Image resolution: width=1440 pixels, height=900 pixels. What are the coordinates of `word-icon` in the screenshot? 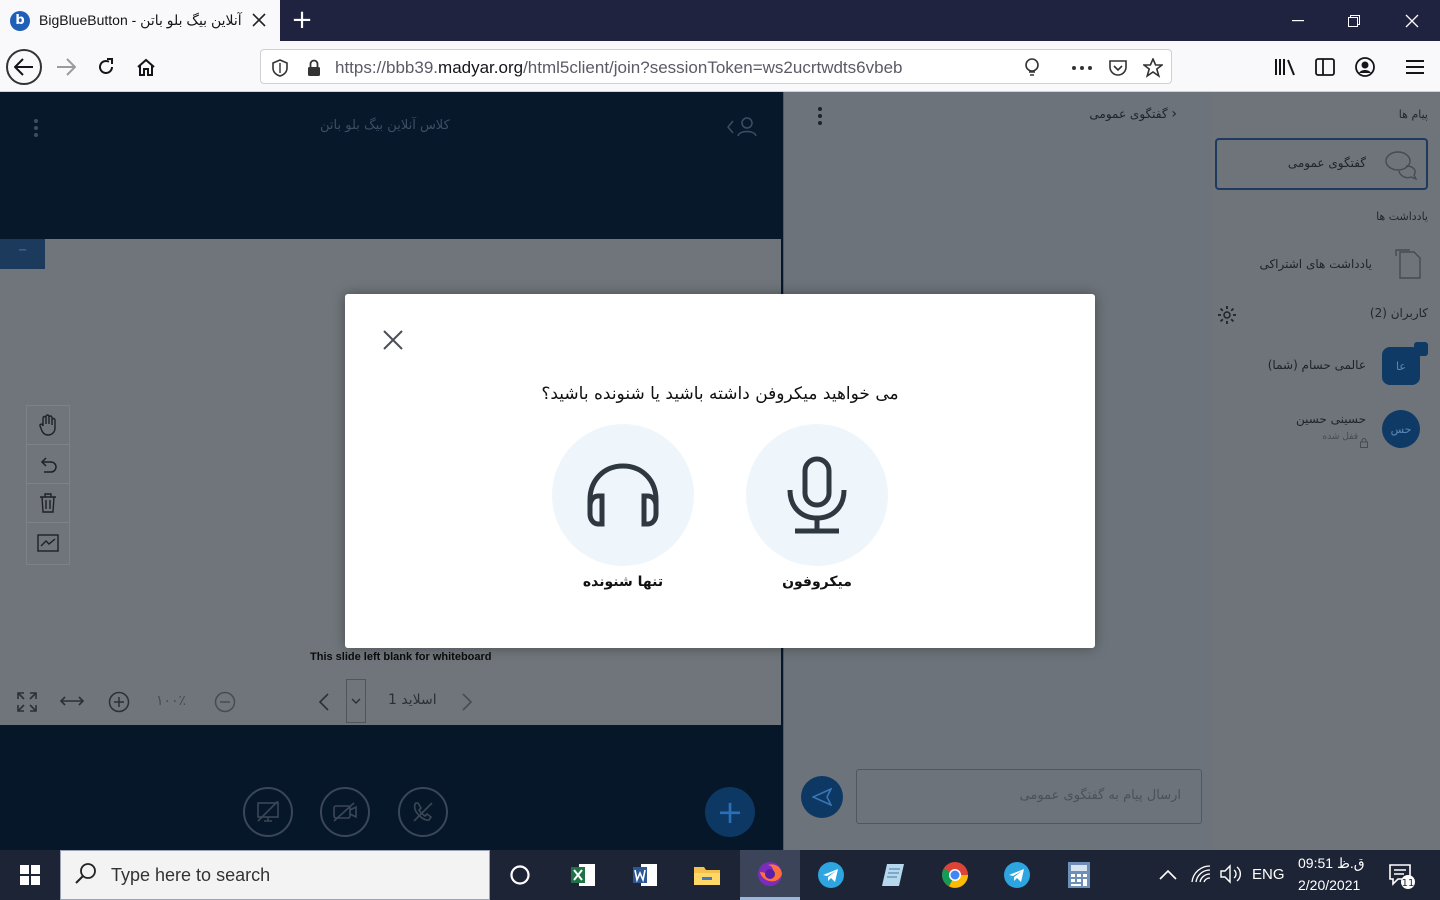 It's located at (645, 875).